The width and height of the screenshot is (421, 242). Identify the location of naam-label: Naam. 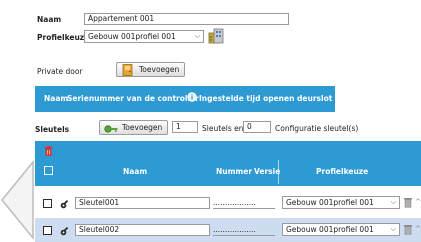
(49, 19).